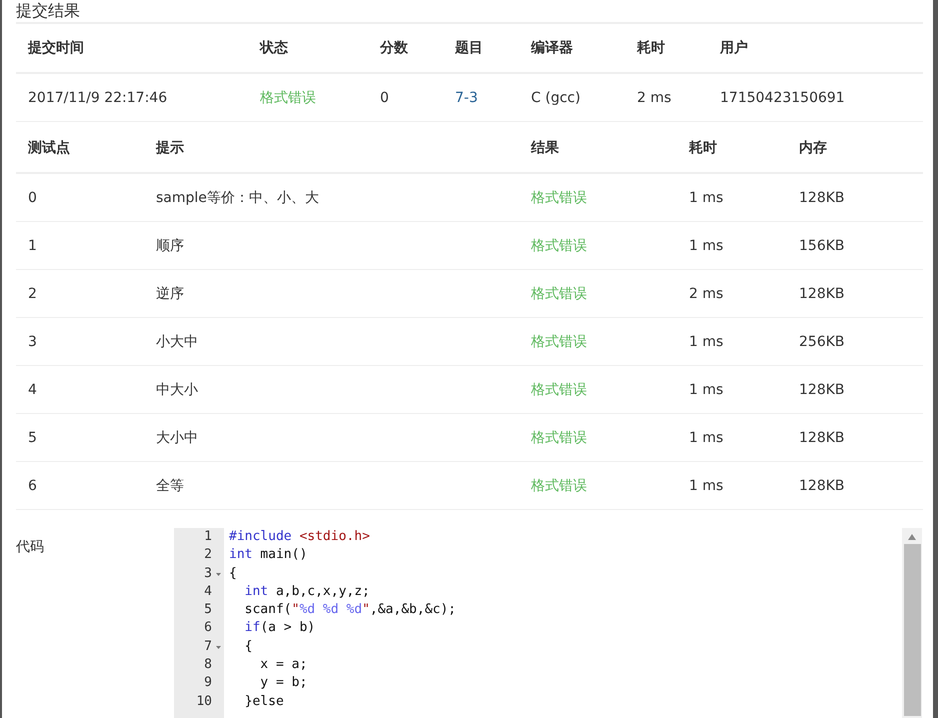 This screenshot has height=718, width=938. Describe the element at coordinates (331, 390) in the screenshot. I see `table-cell: 中大小` at that location.